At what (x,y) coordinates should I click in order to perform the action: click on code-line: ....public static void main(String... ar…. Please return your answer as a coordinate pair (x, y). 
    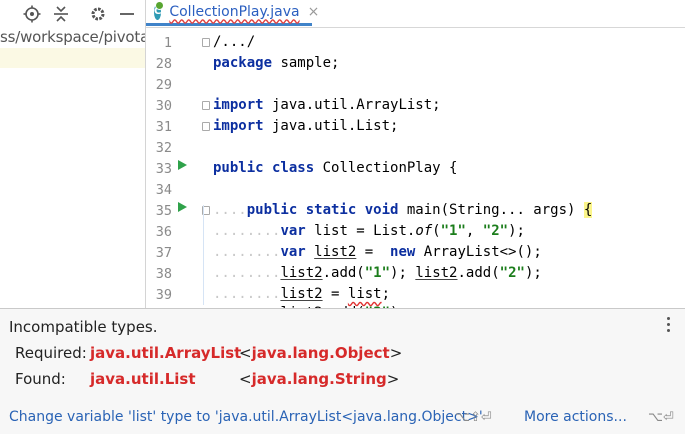
    Looking at the image, I should click on (403, 210).